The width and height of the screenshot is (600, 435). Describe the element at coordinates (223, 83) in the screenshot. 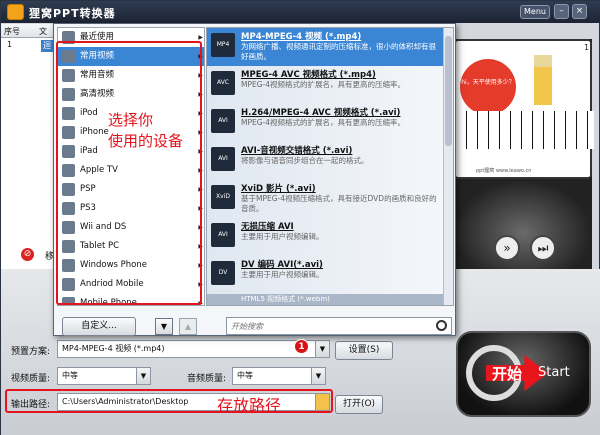

I see `format-icon: AVC` at that location.